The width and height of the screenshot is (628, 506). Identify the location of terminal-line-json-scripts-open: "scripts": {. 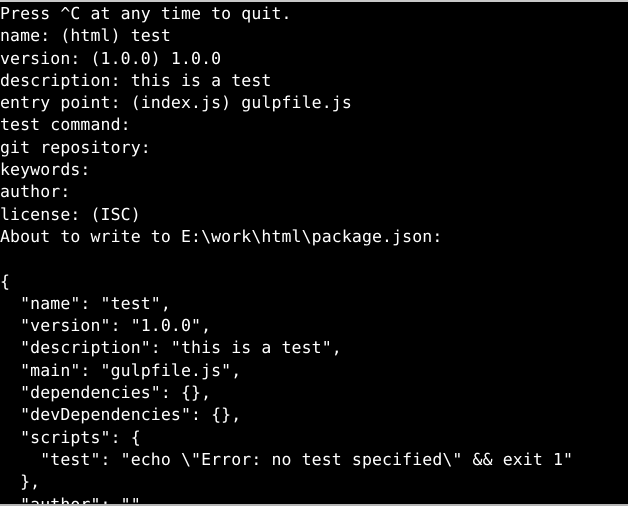
(314, 437).